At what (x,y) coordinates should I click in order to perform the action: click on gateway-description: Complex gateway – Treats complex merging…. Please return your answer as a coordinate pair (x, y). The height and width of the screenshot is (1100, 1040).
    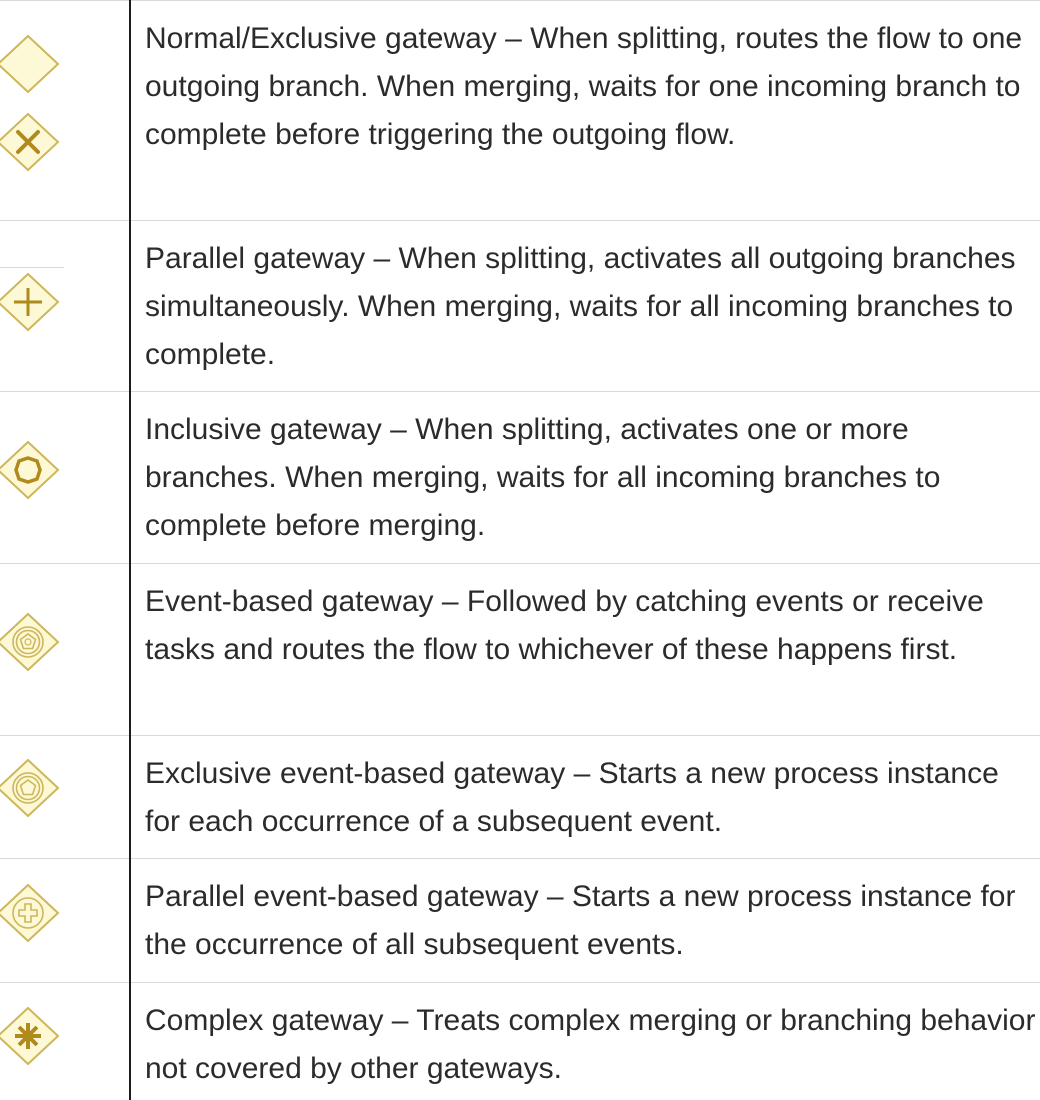
    Looking at the image, I should click on (590, 1044).